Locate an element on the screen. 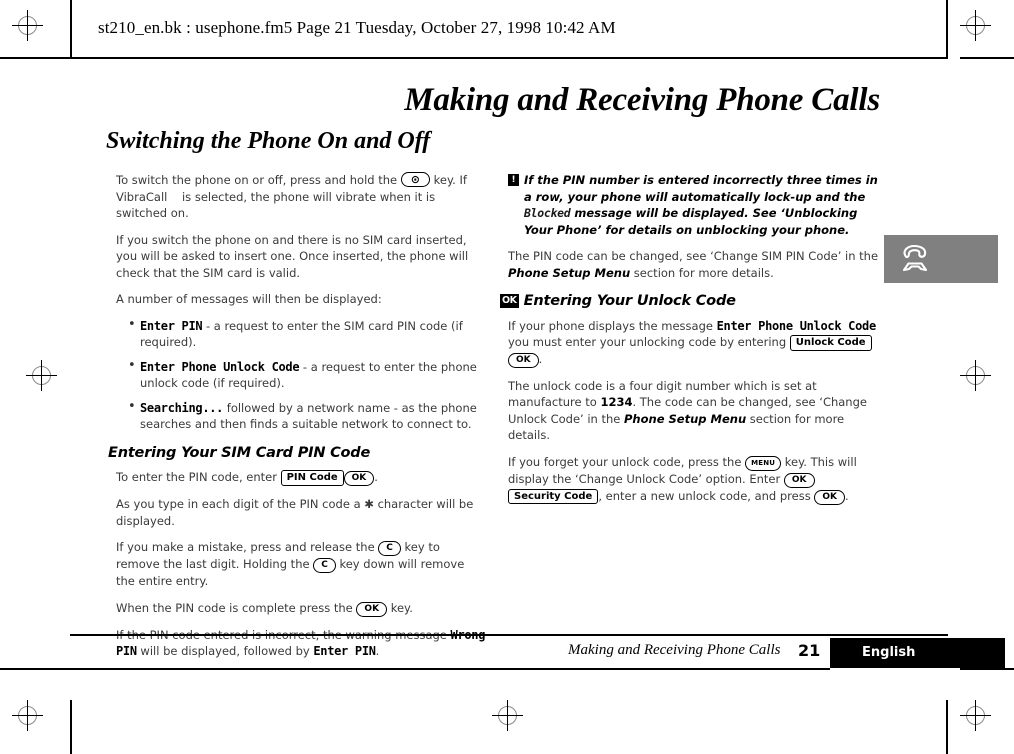 The height and width of the screenshot is (754, 1014). page-frame-left-top is located at coordinates (71, 29).